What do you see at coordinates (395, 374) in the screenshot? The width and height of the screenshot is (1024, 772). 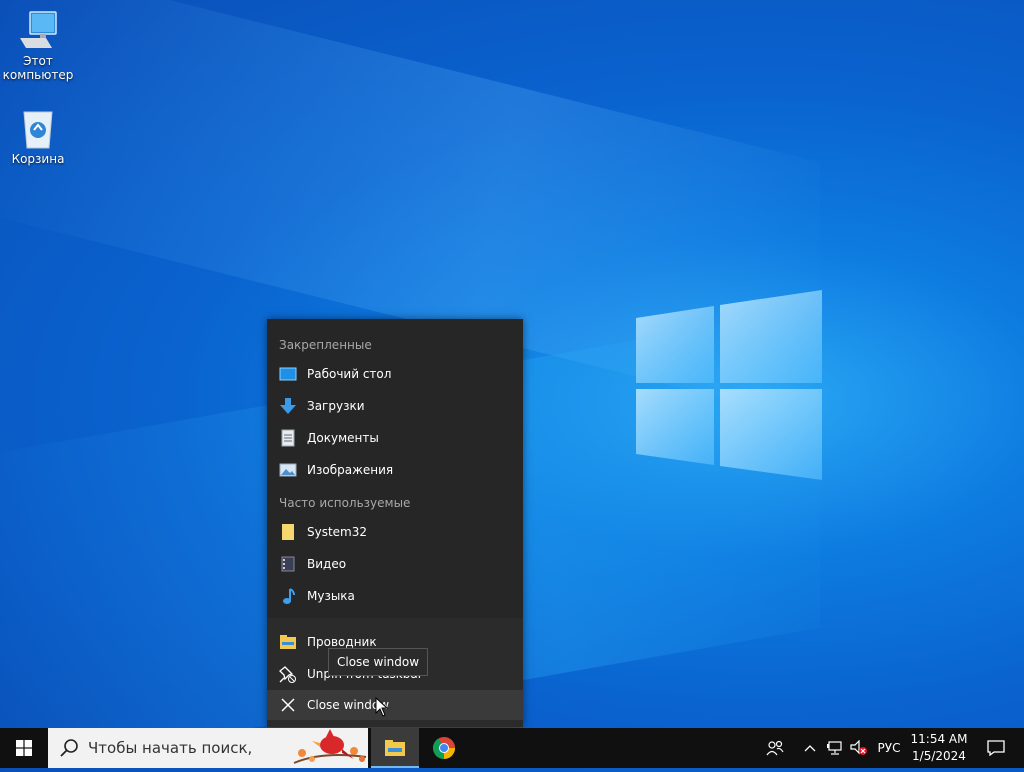 I see `jump-list-item-desktop: Рабочий стол` at bounding box center [395, 374].